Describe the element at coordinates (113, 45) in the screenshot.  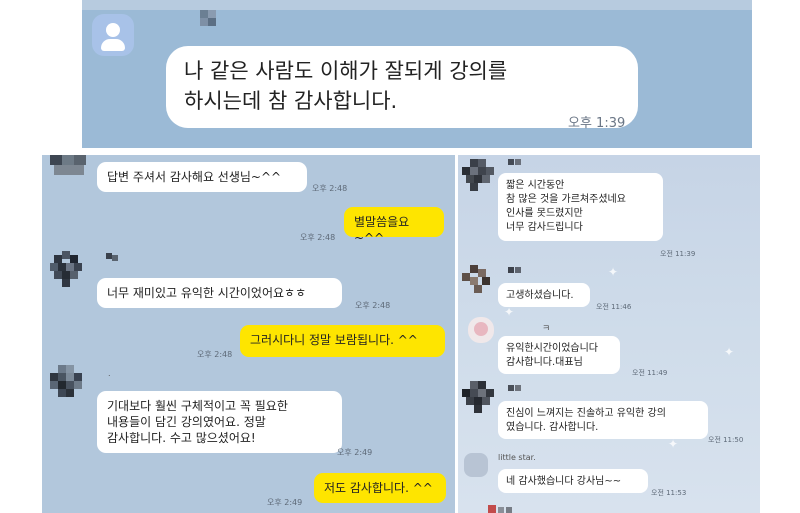
I see `avatar-body-icon` at that location.